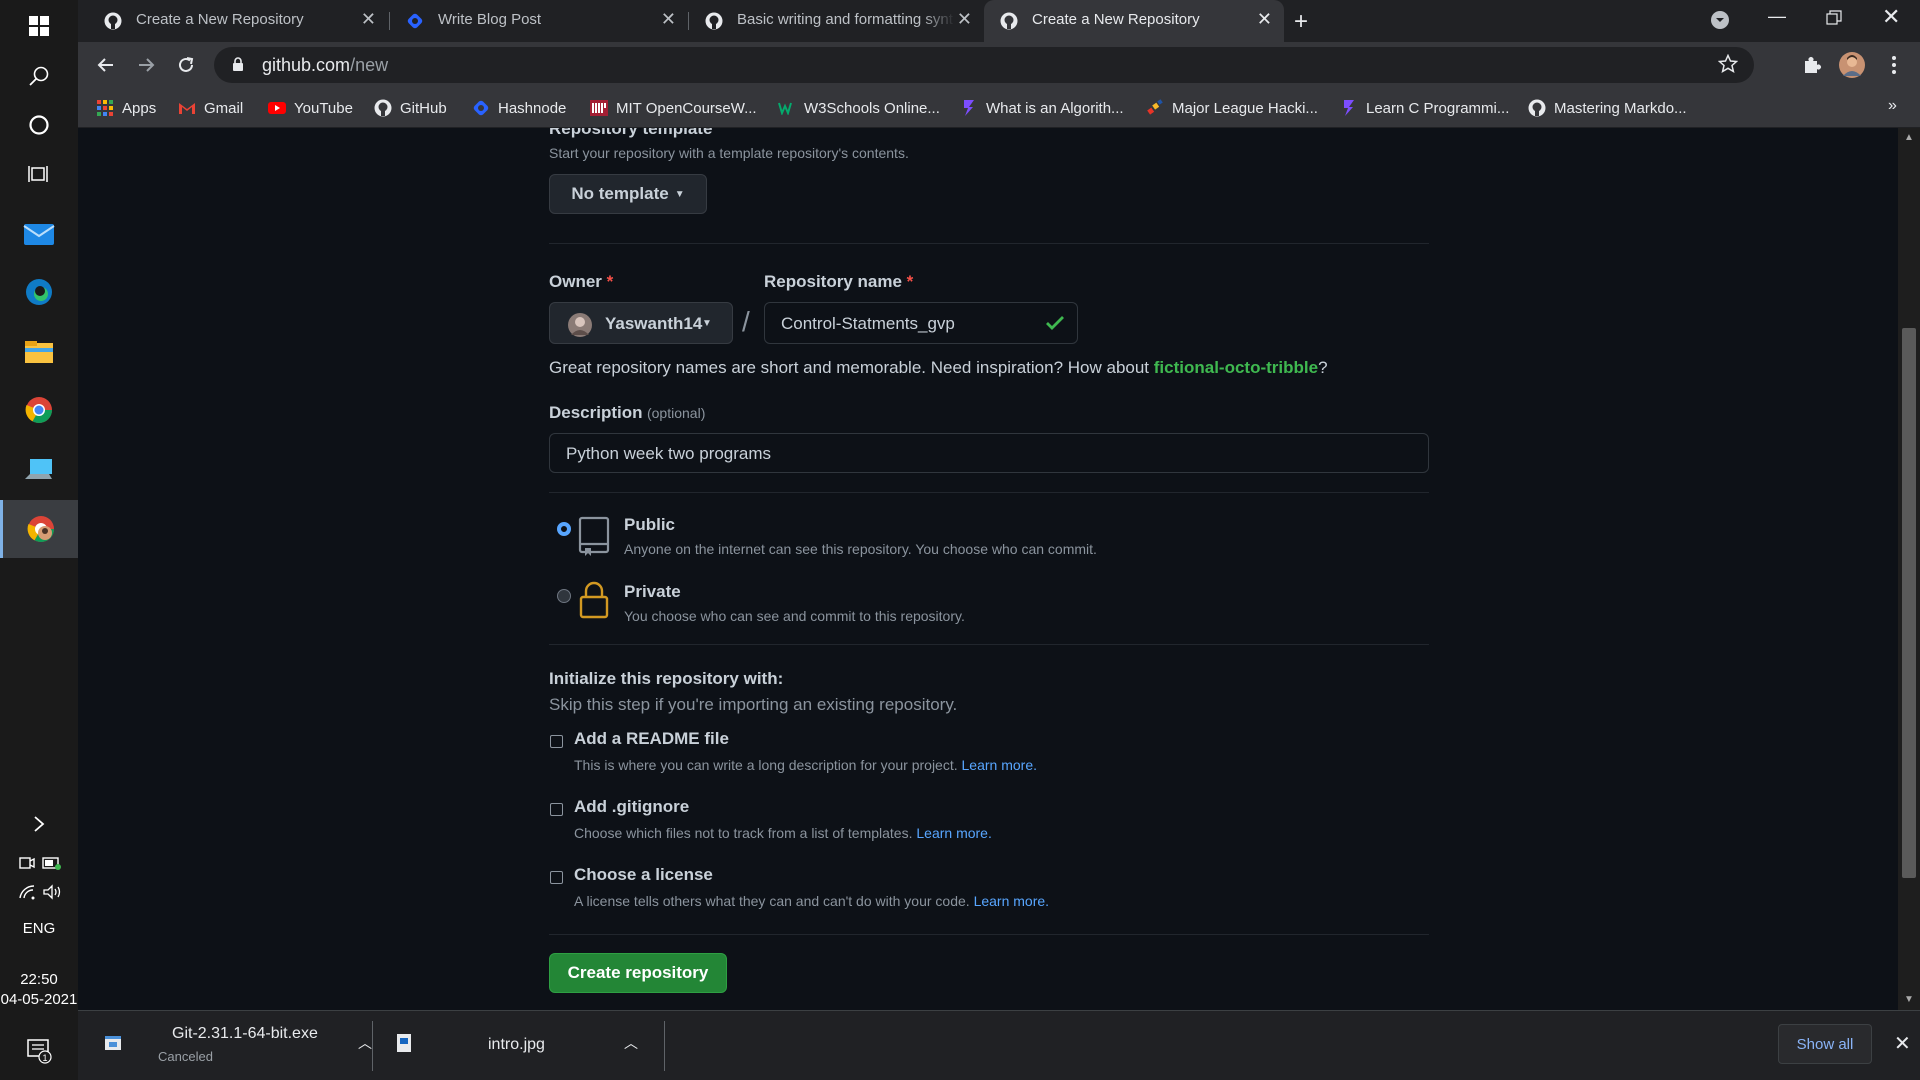  Describe the element at coordinates (556, 809) in the screenshot. I see `gitignore-checkbox` at that location.